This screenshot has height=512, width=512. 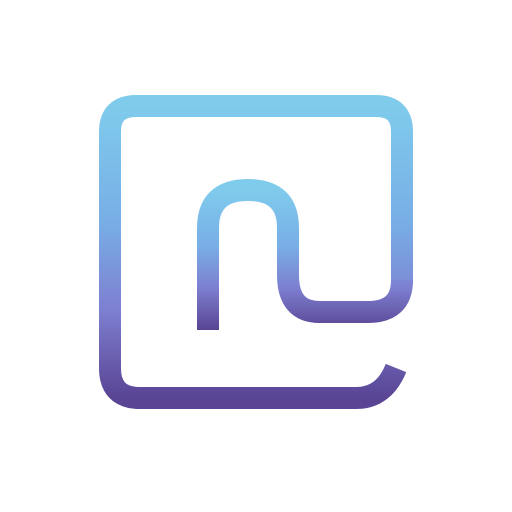 What do you see at coordinates (305, 254) in the screenshot?
I see `logo-inner-curve` at bounding box center [305, 254].